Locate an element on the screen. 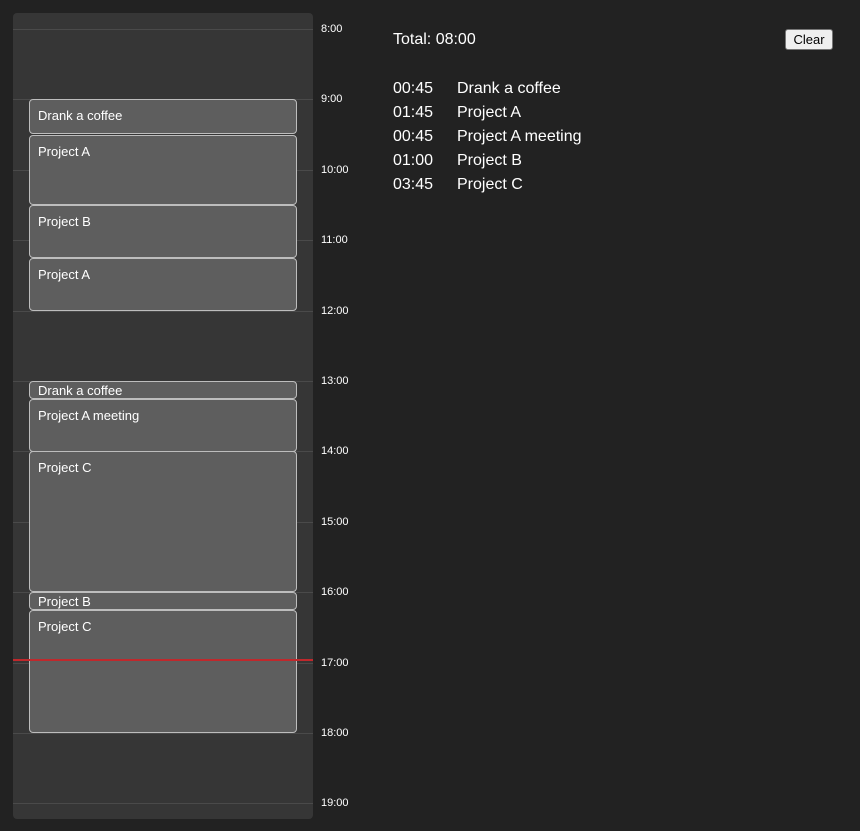 The height and width of the screenshot is (831, 860). hour-label: 12:00 is located at coordinates (335, 311).